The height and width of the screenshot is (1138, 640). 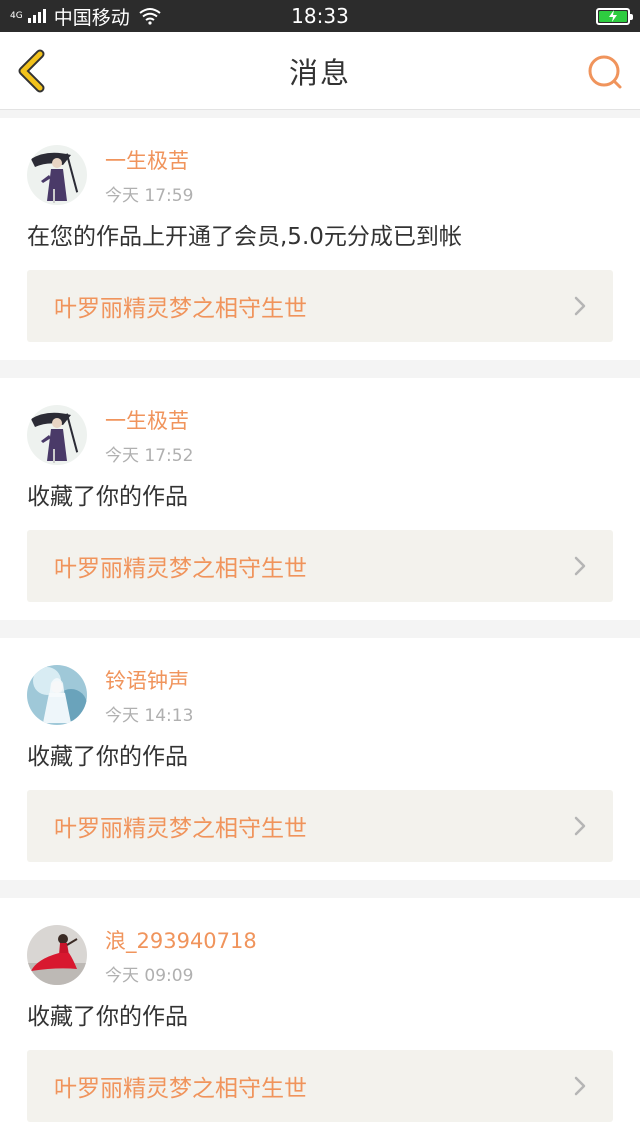 I want to click on status-bar: 4G 中国移动 18:33, so click(x=320, y=16).